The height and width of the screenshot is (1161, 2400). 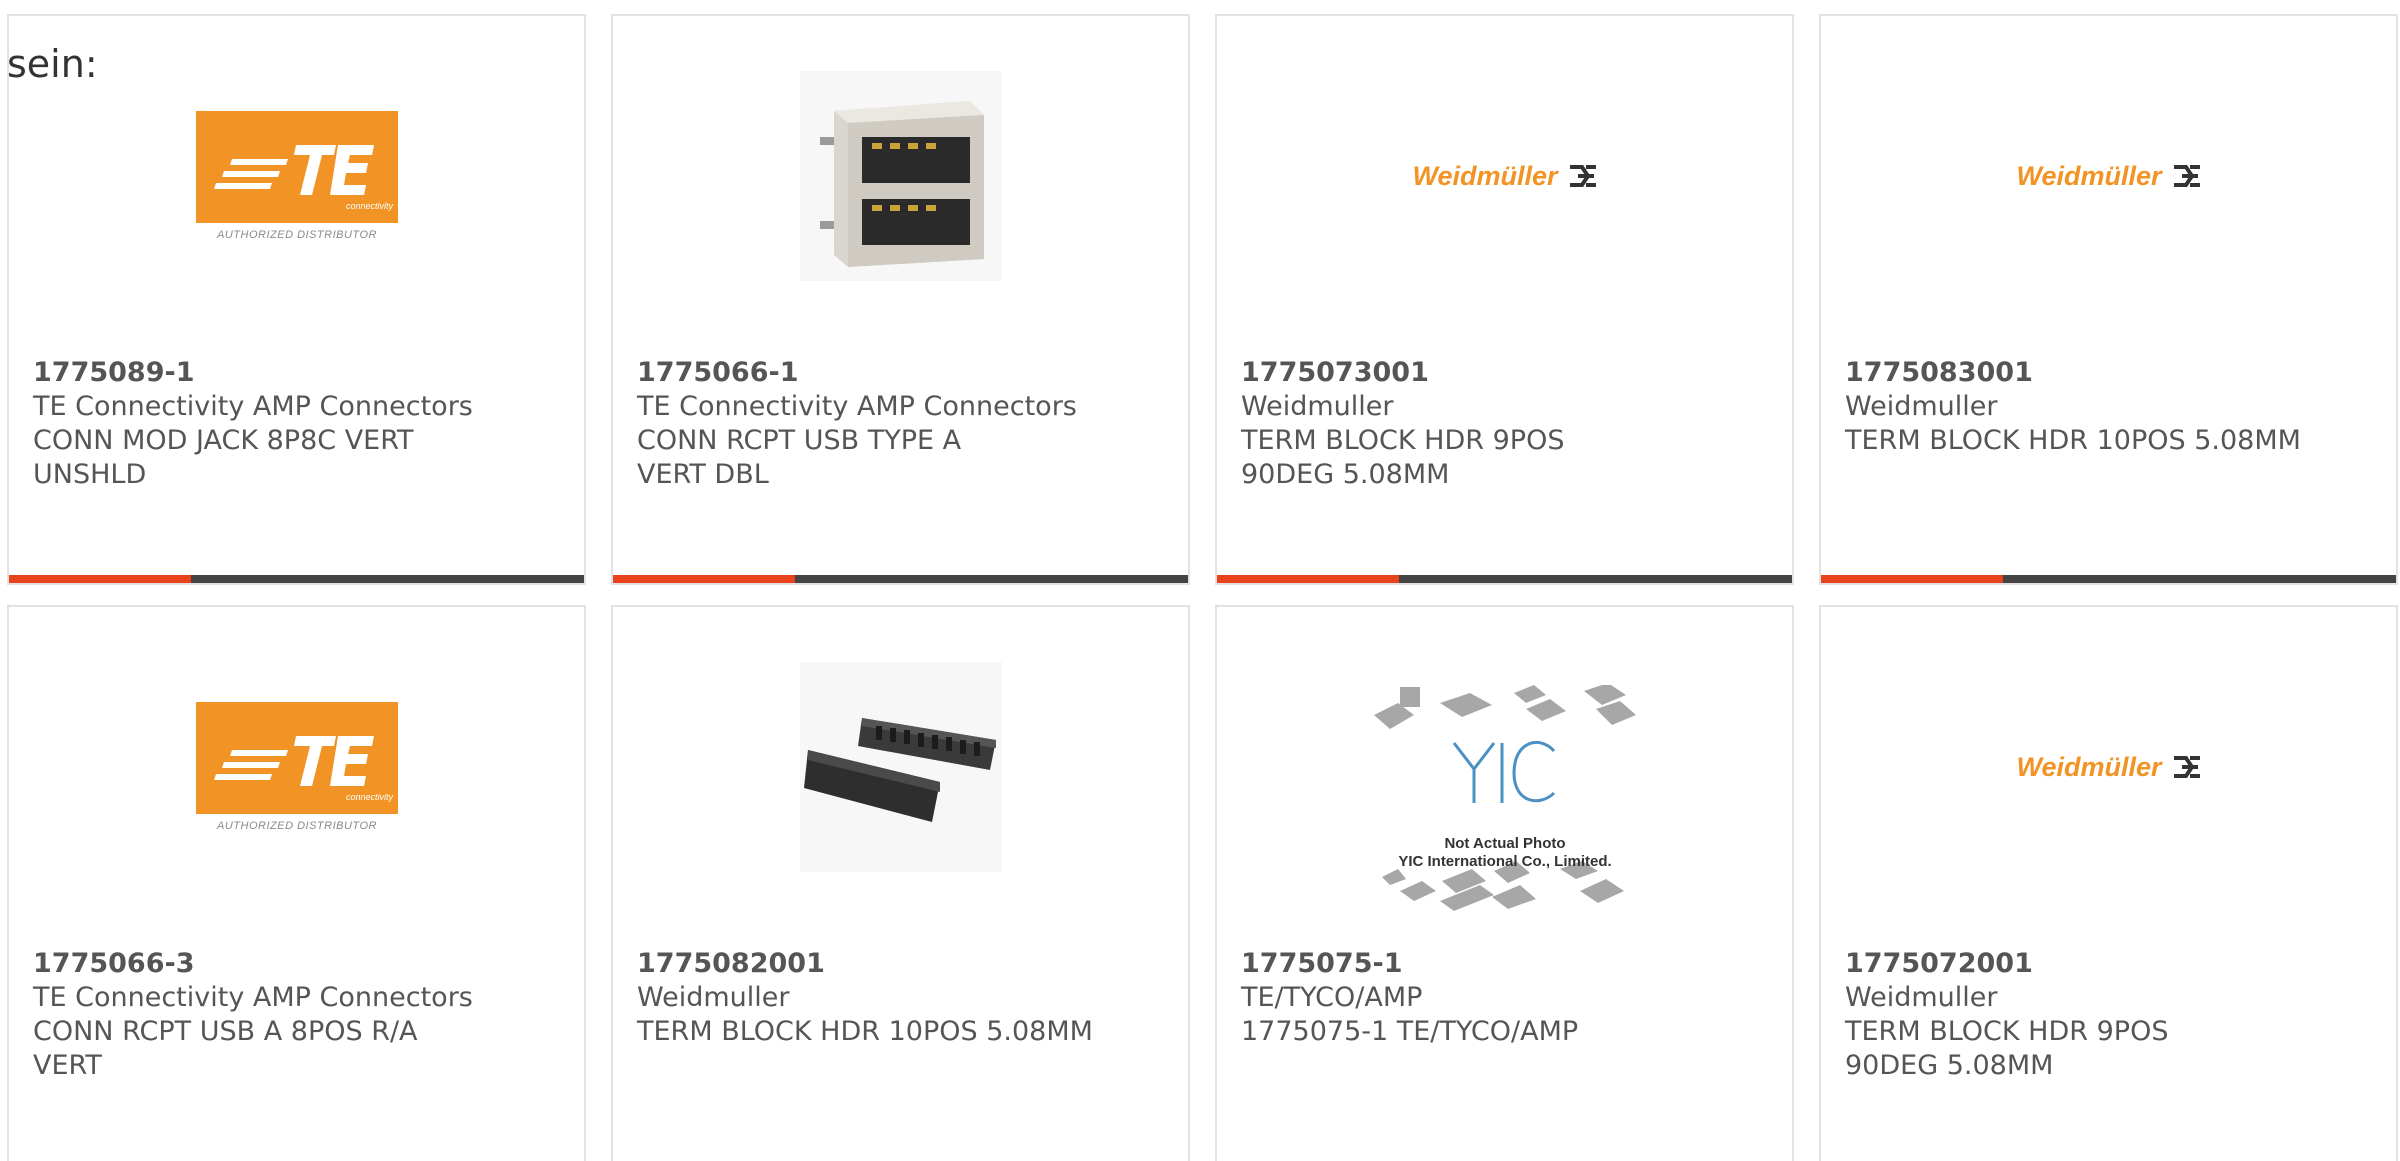 What do you see at coordinates (52, 64) in the screenshot?
I see `intro-text: sein:` at bounding box center [52, 64].